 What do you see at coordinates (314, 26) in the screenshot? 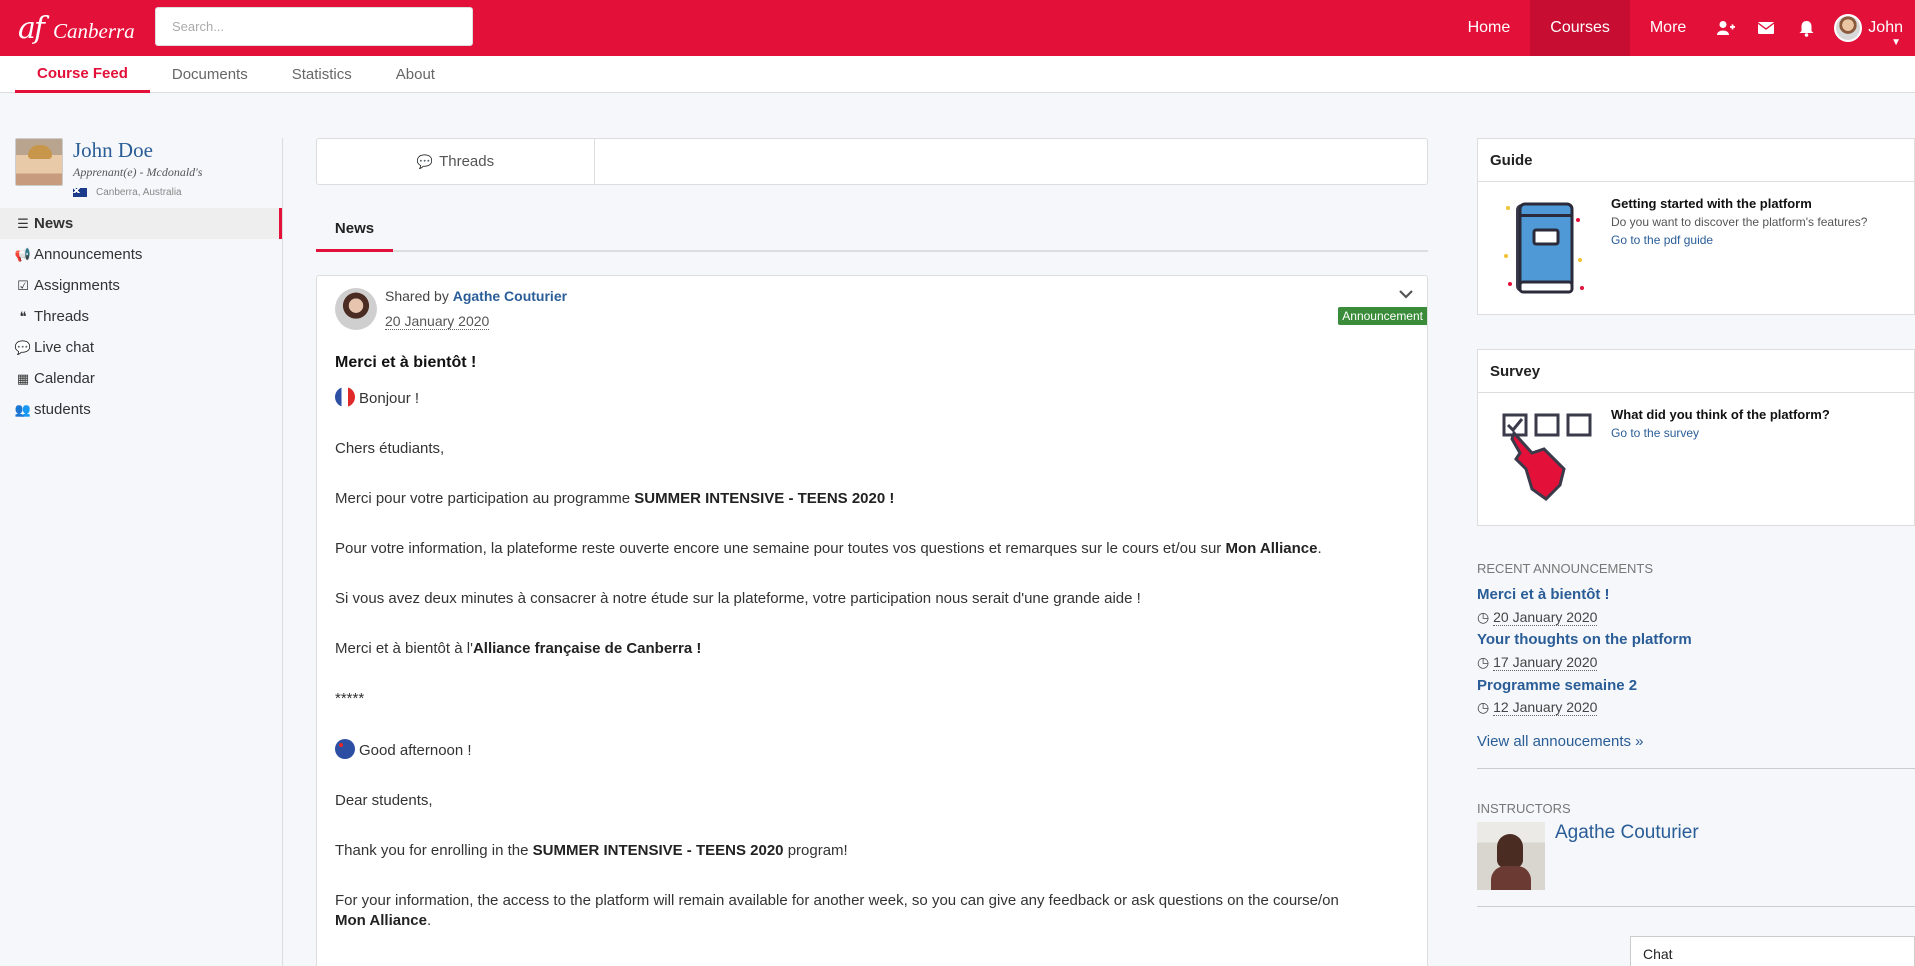
I see `search-input` at bounding box center [314, 26].